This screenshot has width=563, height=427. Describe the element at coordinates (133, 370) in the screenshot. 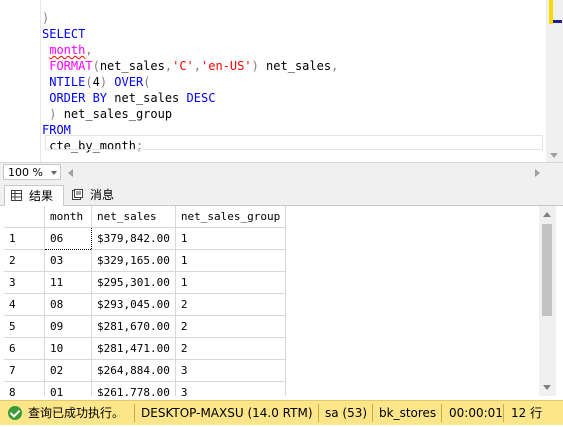

I see `cell-net-sales: $264,884.00` at that location.